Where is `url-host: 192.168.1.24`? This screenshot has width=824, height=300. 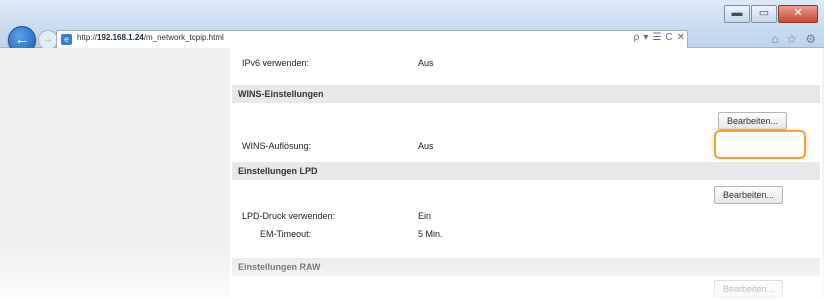
url-host: 192.168.1.24 is located at coordinates (120, 37).